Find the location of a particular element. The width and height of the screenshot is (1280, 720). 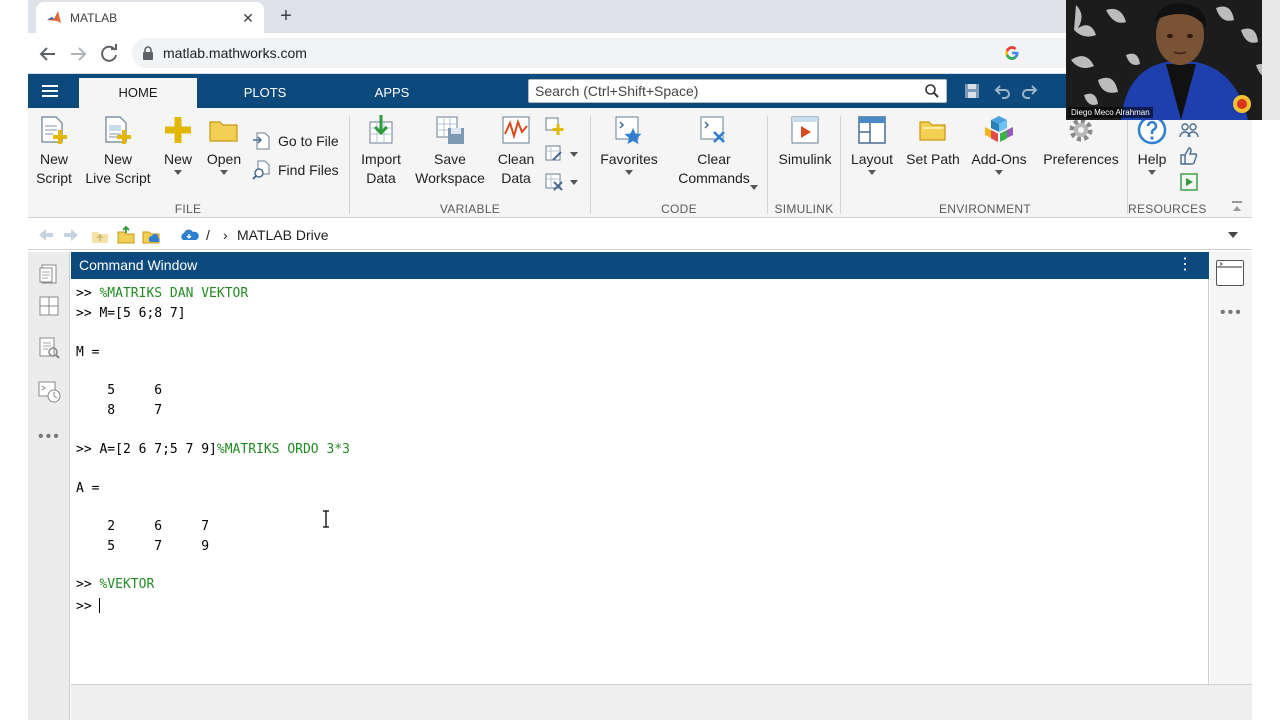

search-icon is located at coordinates (932, 91).